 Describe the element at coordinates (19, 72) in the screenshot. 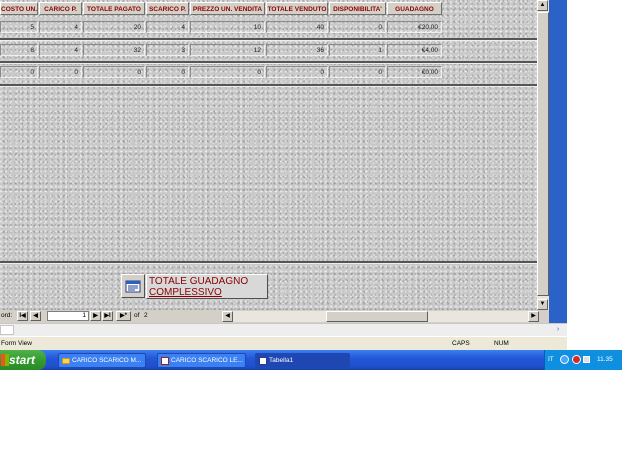

I see `costo-un-field: 0` at that location.